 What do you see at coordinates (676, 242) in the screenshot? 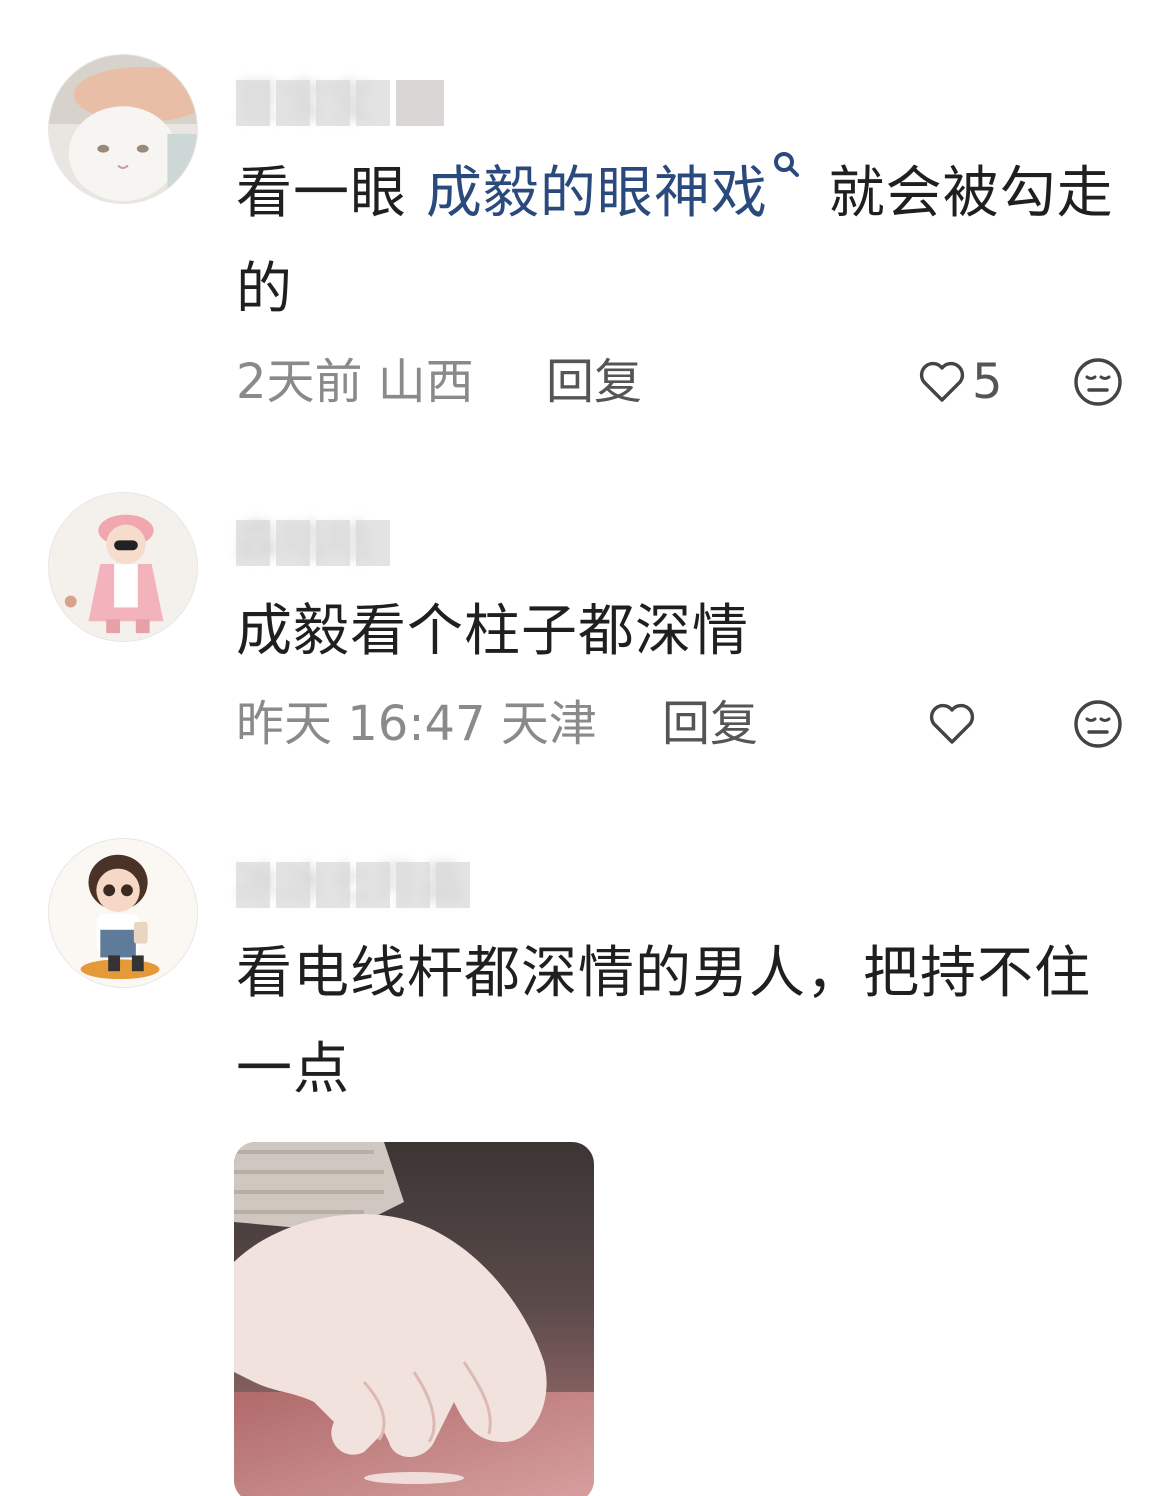
I see `comment-text: 看一眼 成毅的眼神戏 就会被勾走的` at bounding box center [676, 242].